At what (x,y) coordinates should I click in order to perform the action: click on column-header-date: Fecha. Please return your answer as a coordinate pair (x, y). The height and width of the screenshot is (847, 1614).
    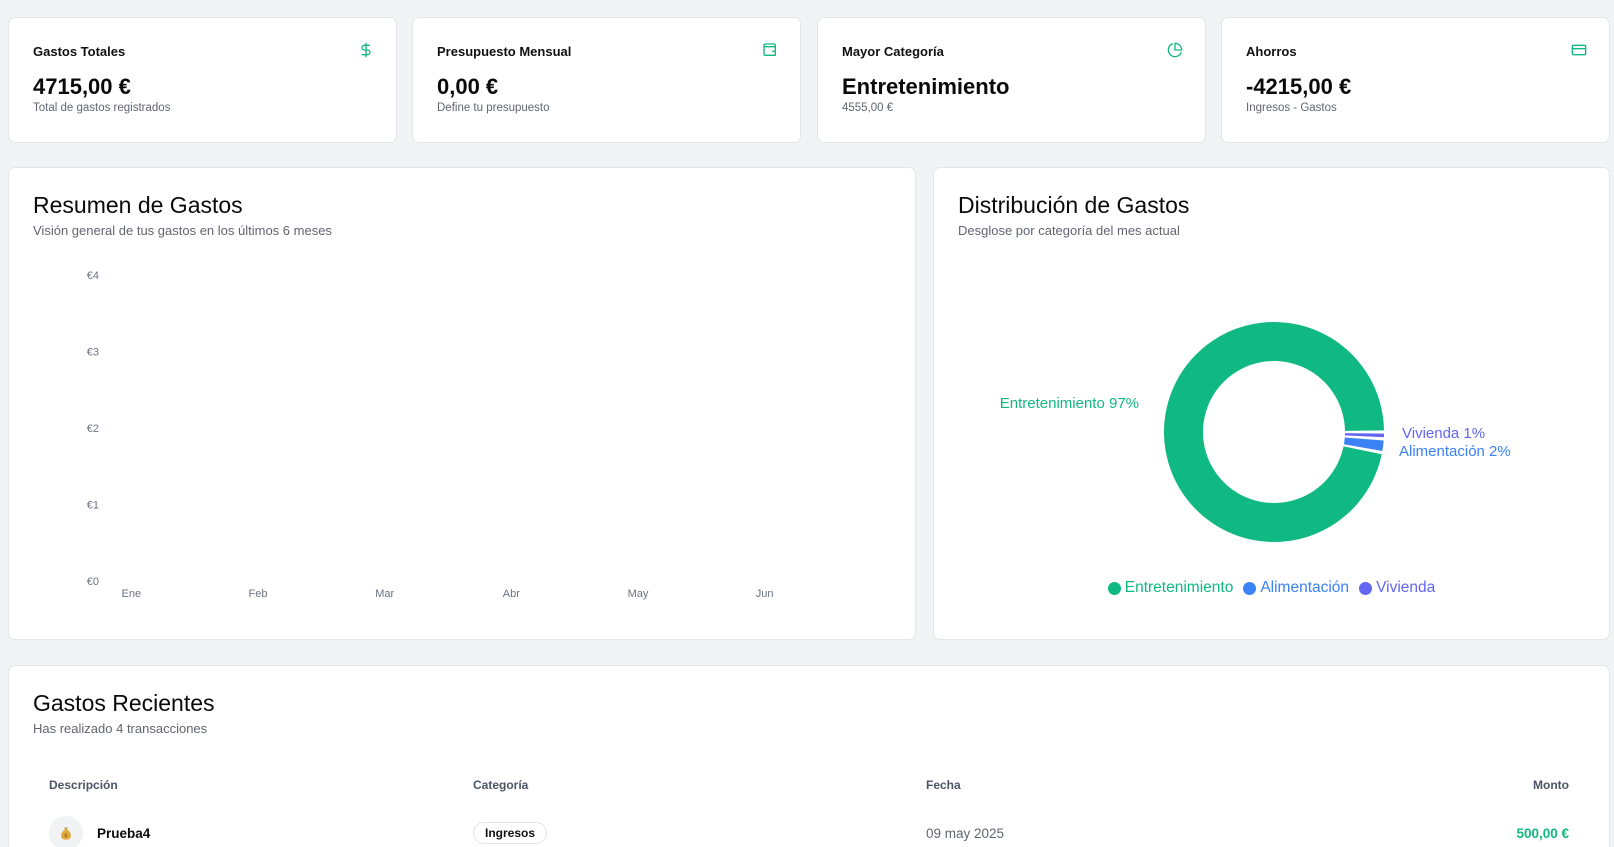
    Looking at the image, I should click on (943, 785).